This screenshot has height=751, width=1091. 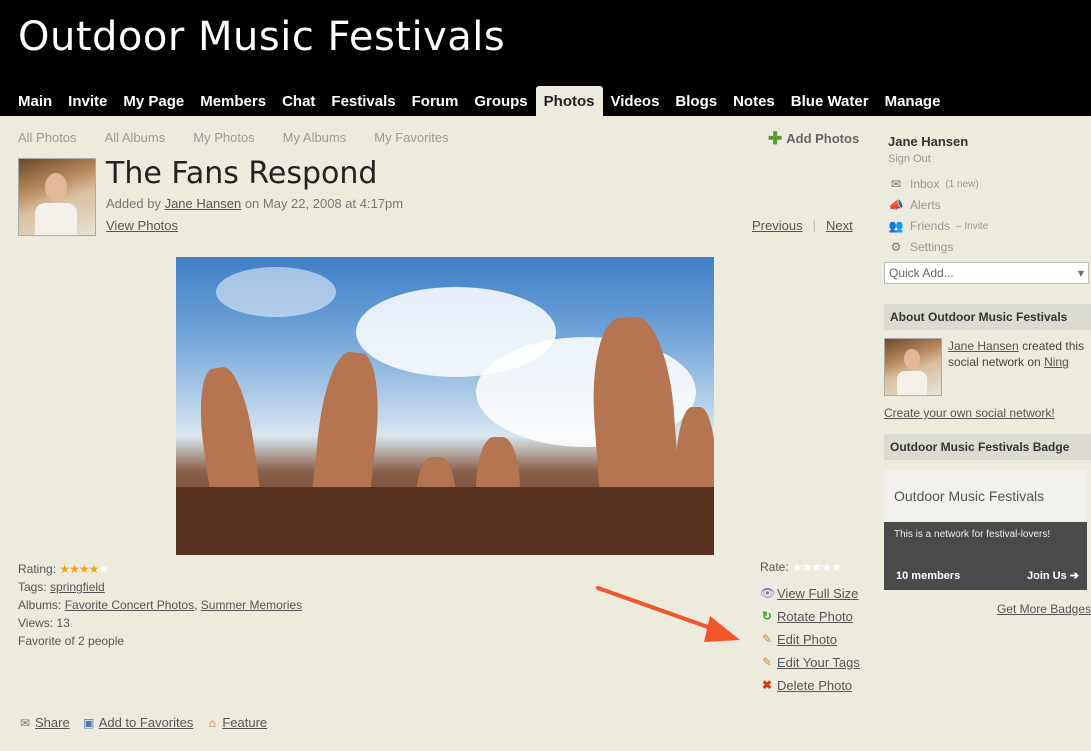 I want to click on join-us-button: Join Us ➔, so click(x=1053, y=575).